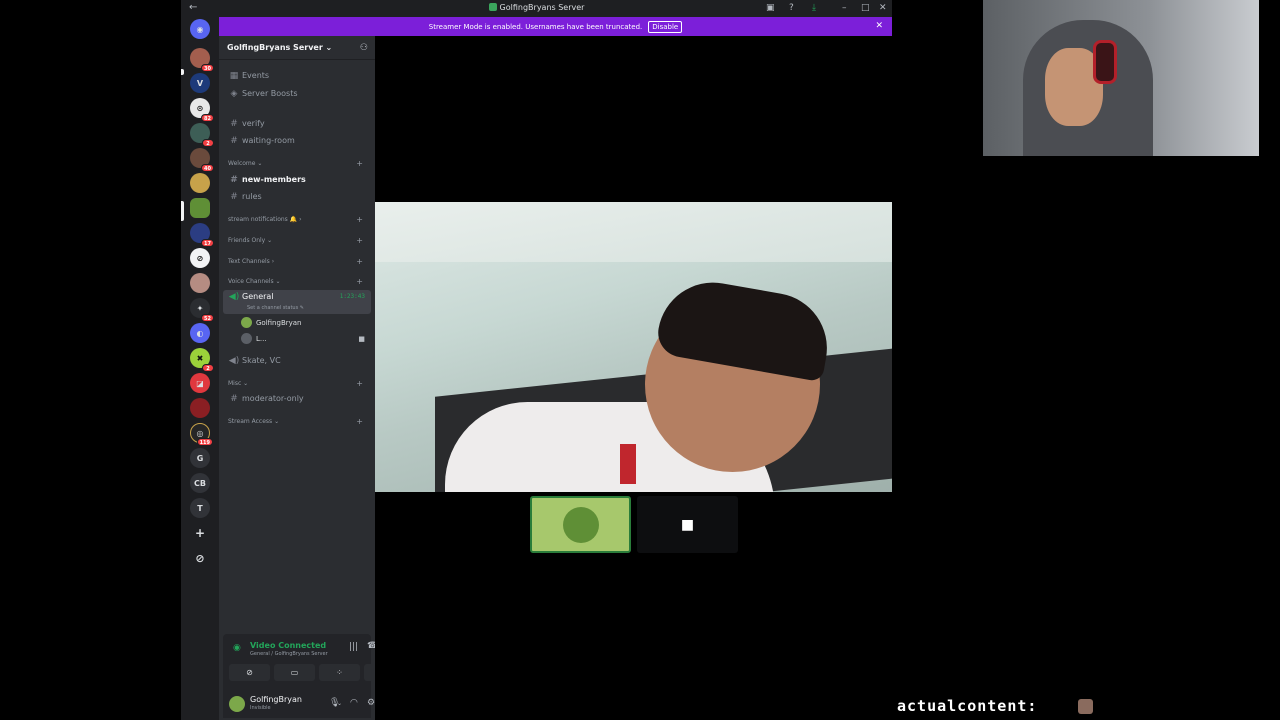 This screenshot has width=1280, height=720. What do you see at coordinates (297, 165) in the screenshot?
I see `category-welcome: Welcome ⌄ +` at bounding box center [297, 165].